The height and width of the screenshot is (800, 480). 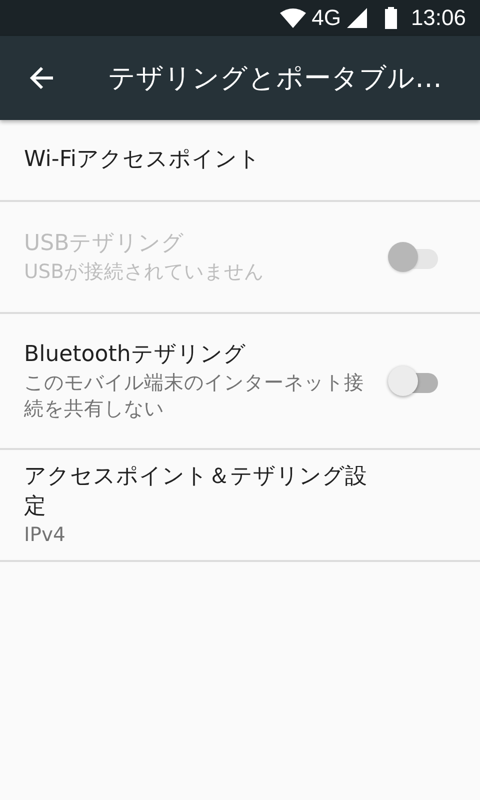 I want to click on item-title: アクセスポイント＆テザリング設定, so click(x=196, y=492).